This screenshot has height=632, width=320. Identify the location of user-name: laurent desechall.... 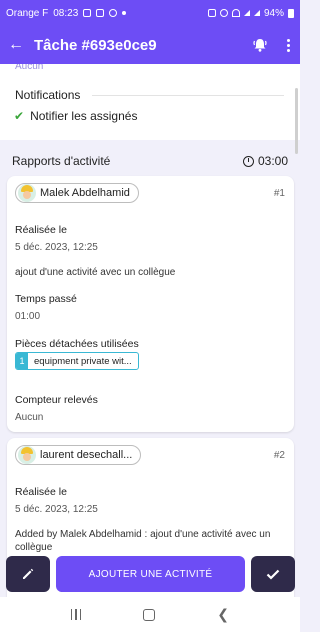
(86, 455).